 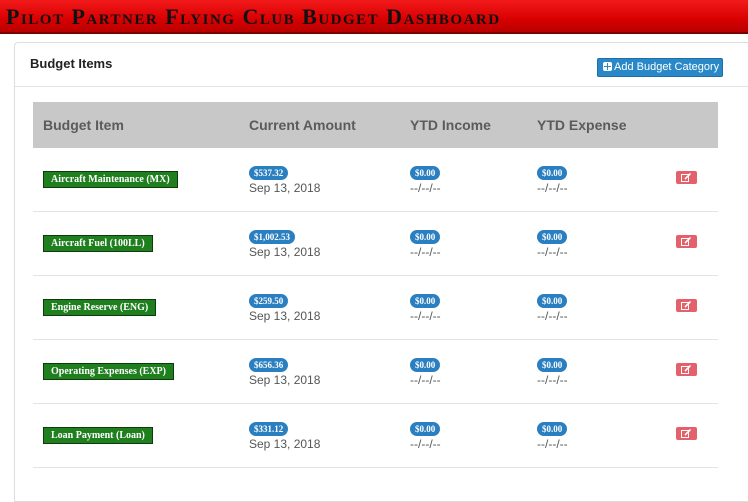 I want to click on current-amount-badge: $1,002.53, so click(x=272, y=237).